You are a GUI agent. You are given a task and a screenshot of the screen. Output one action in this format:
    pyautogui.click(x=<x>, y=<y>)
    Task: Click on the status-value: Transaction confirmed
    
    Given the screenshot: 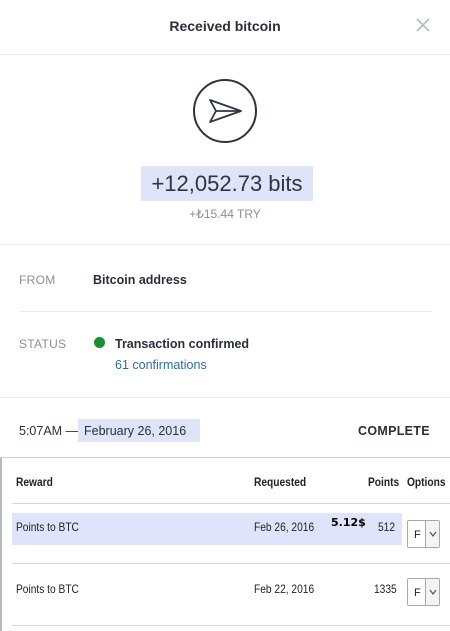 What is the action you would take?
    pyautogui.click(x=182, y=344)
    